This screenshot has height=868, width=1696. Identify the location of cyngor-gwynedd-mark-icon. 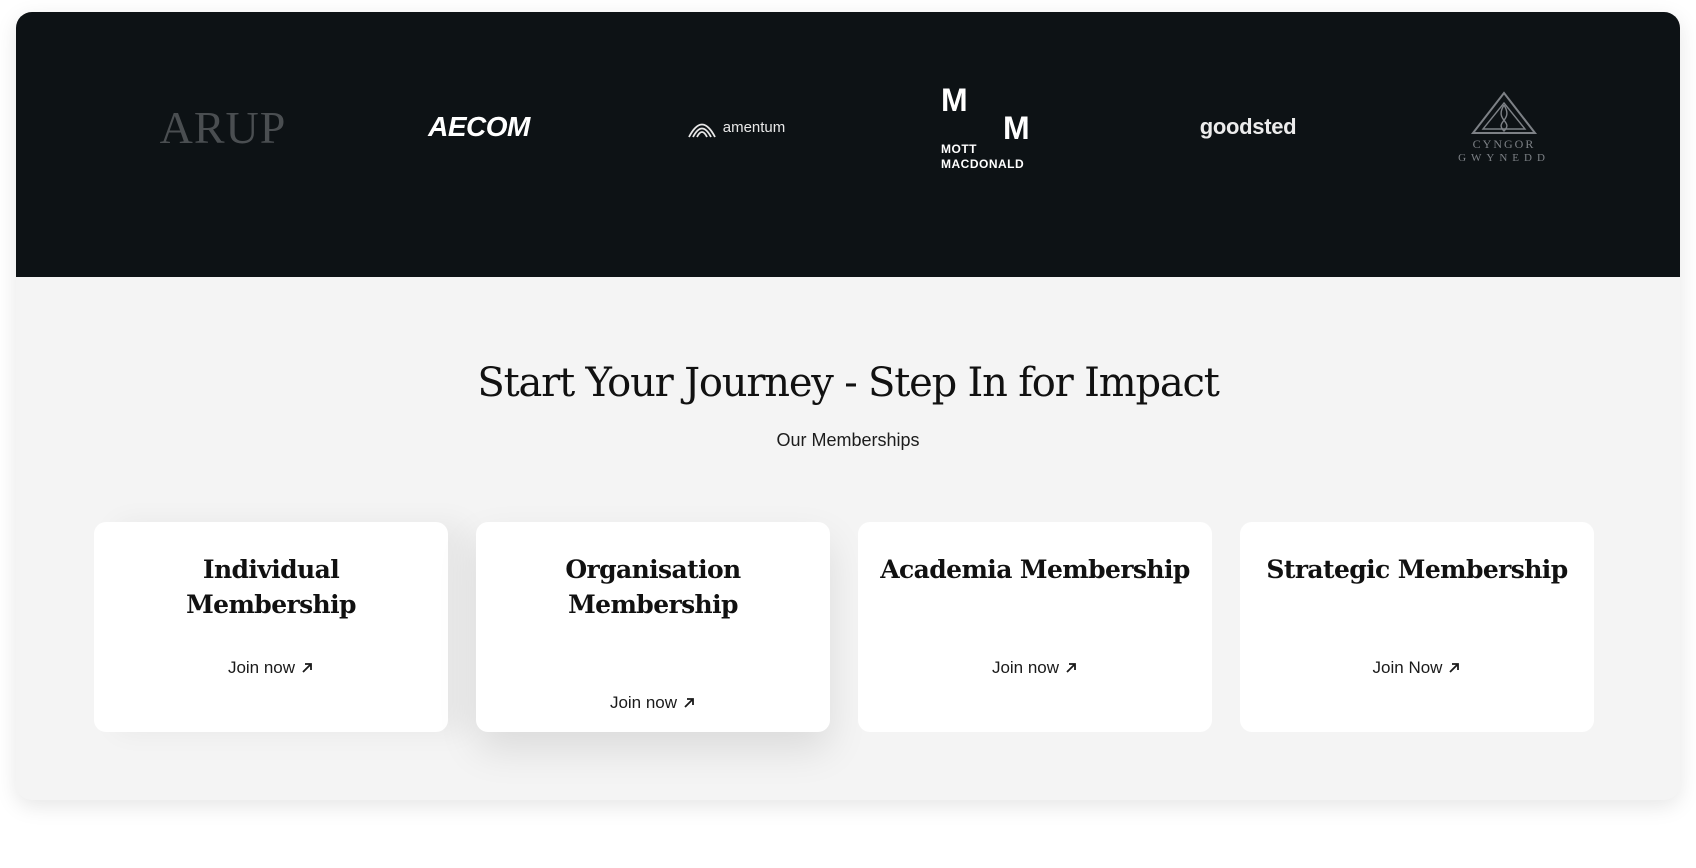
(1504, 112).